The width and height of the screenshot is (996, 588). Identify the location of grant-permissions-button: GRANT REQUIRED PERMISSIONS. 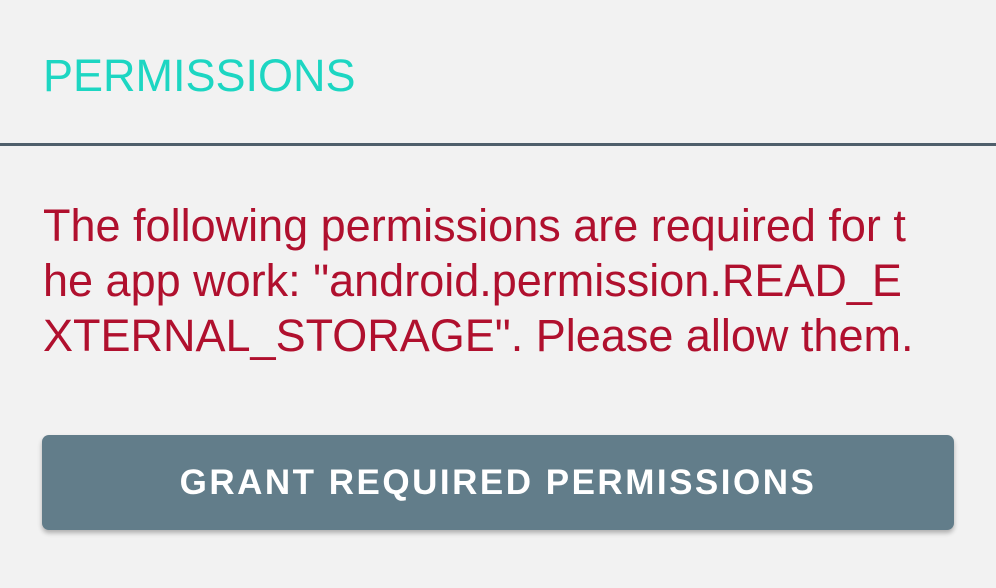
(498, 482).